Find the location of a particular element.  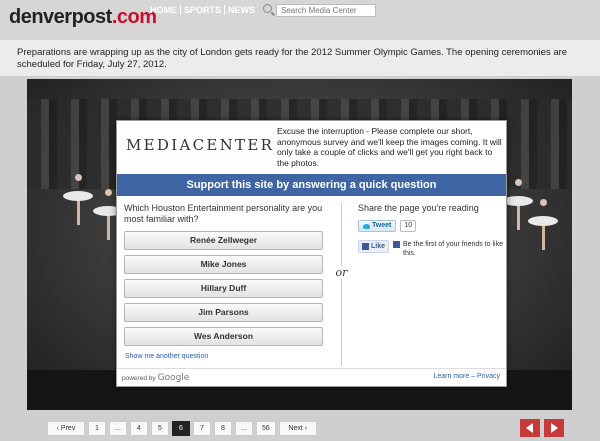

page-1: 1 is located at coordinates (97, 428).